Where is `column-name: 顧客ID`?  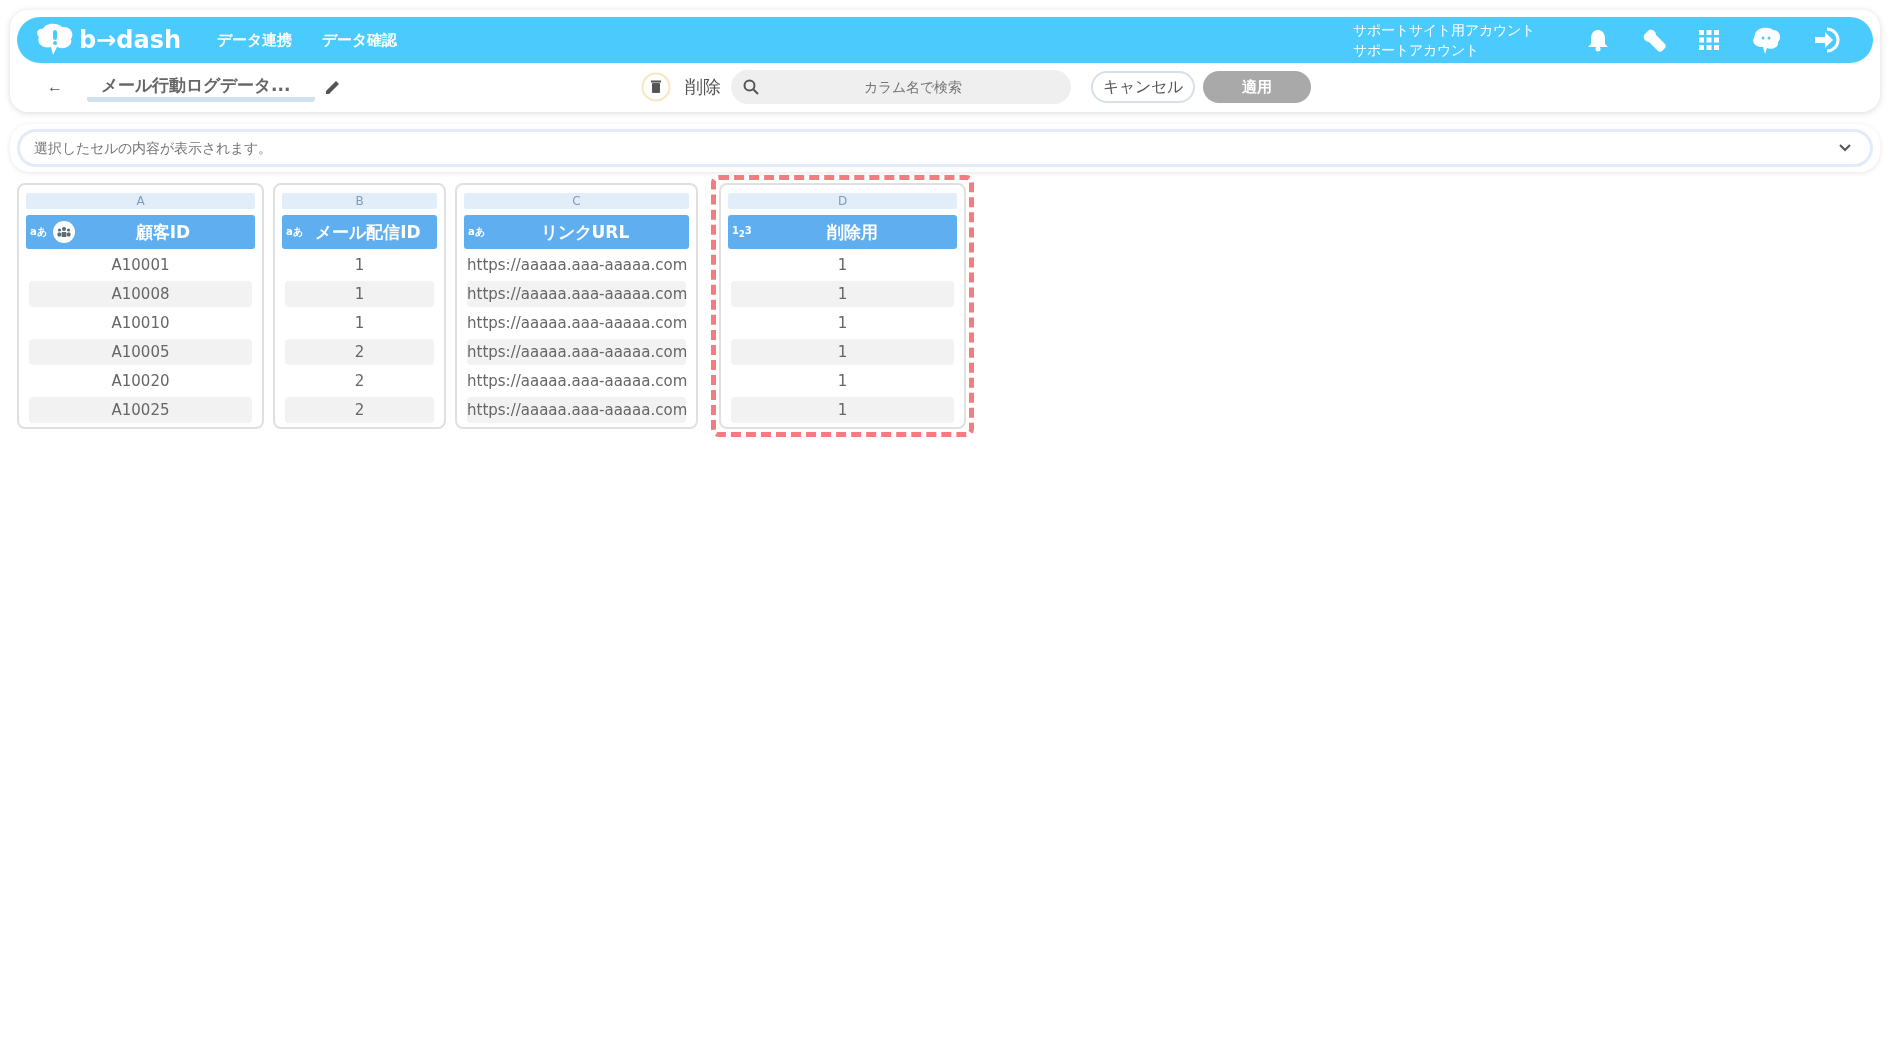 column-name: 顧客ID is located at coordinates (163, 232).